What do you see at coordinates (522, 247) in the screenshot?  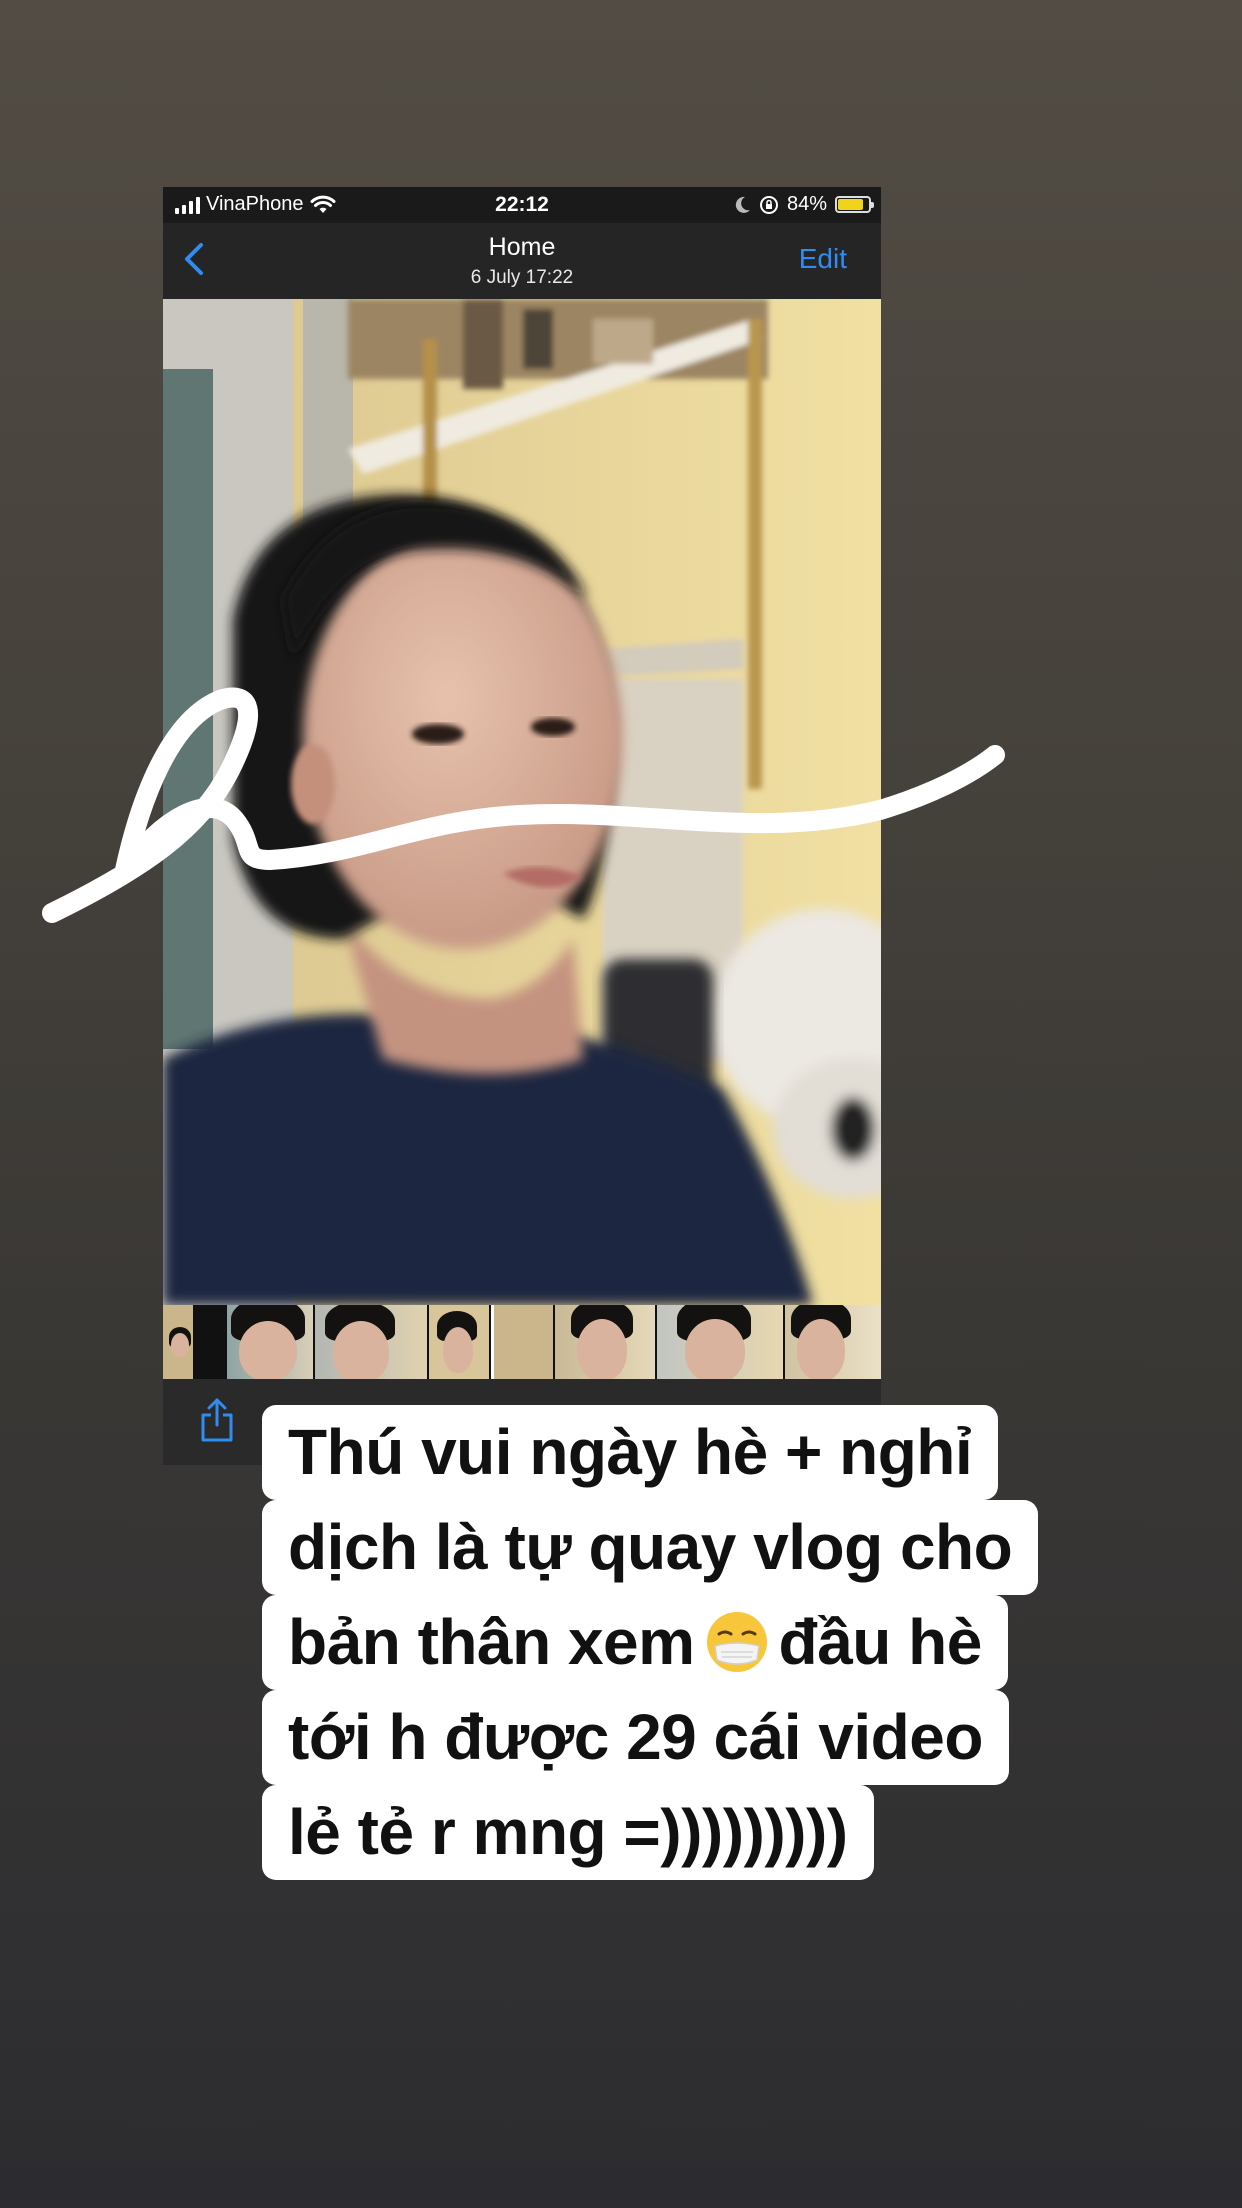 I see `album-title: Home` at bounding box center [522, 247].